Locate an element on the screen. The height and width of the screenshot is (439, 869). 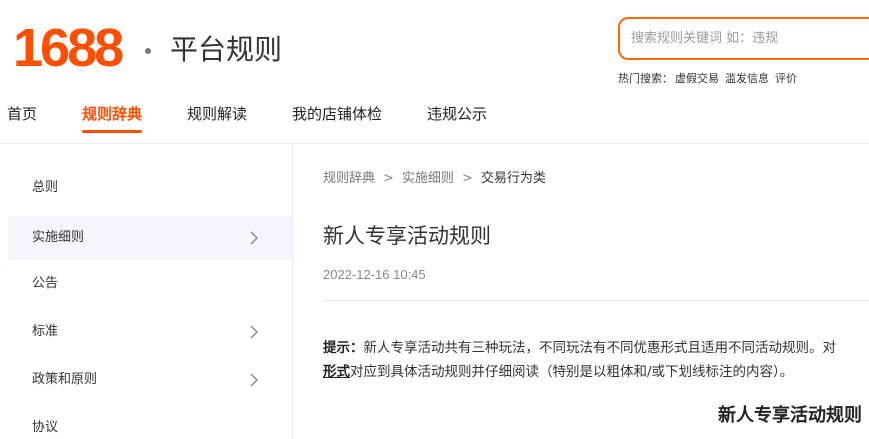
tip-line-1: 提示：新人专享活动共有三种玩法，不同玩法有不同优惠形式且适用不同活动规则。对 is located at coordinates (596, 348).